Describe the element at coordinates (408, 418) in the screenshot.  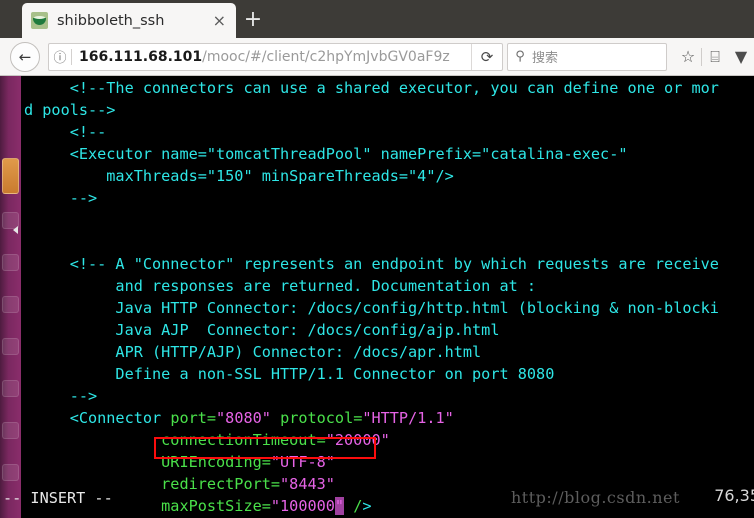
I see `terminal-span: "HTTP/1.1"` at that location.